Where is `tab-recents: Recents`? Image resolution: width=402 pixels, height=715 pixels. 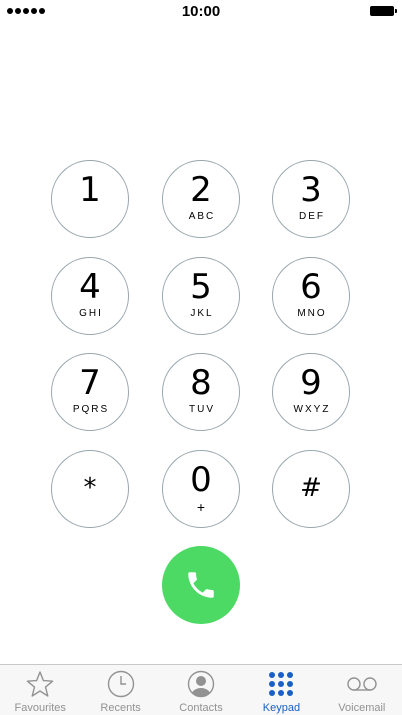
tab-recents: Recents is located at coordinates (120, 690).